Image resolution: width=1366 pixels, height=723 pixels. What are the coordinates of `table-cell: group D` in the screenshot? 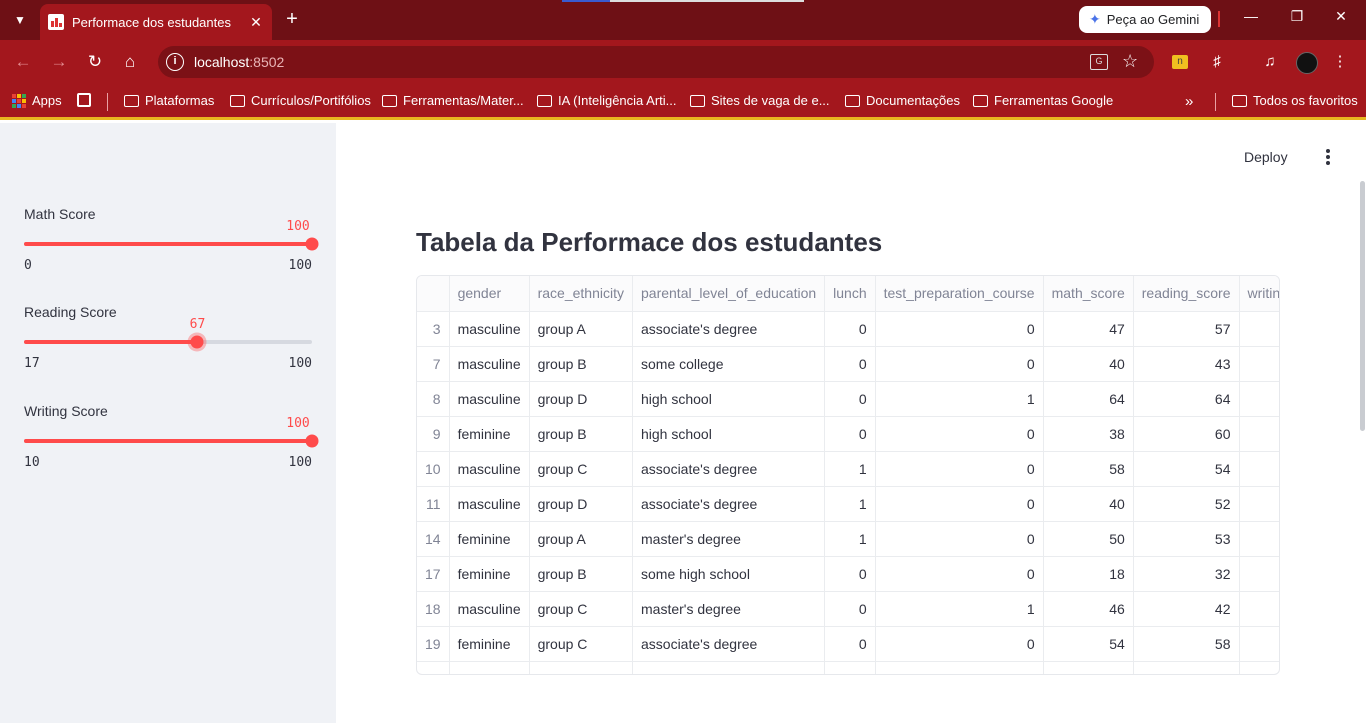 It's located at (581, 399).